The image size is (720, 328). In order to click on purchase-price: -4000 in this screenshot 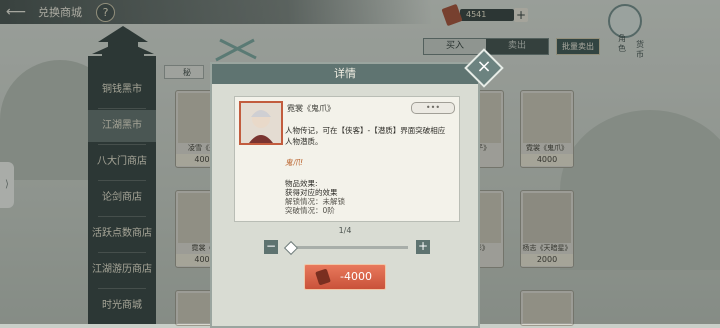, I will do `click(356, 276)`.